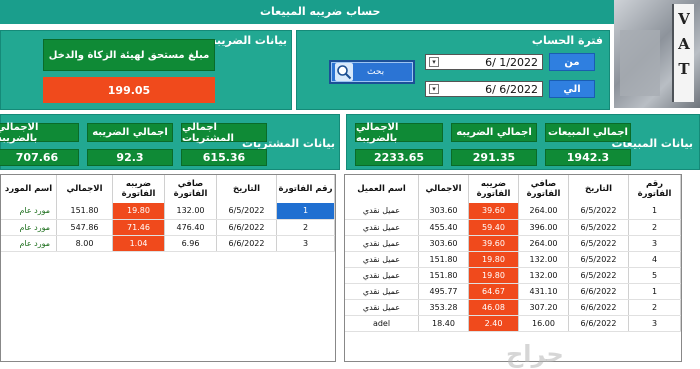 This screenshot has height=369, width=700. What do you see at coordinates (190, 227) in the screenshot?
I see `cell-net: 476.40` at bounding box center [190, 227].